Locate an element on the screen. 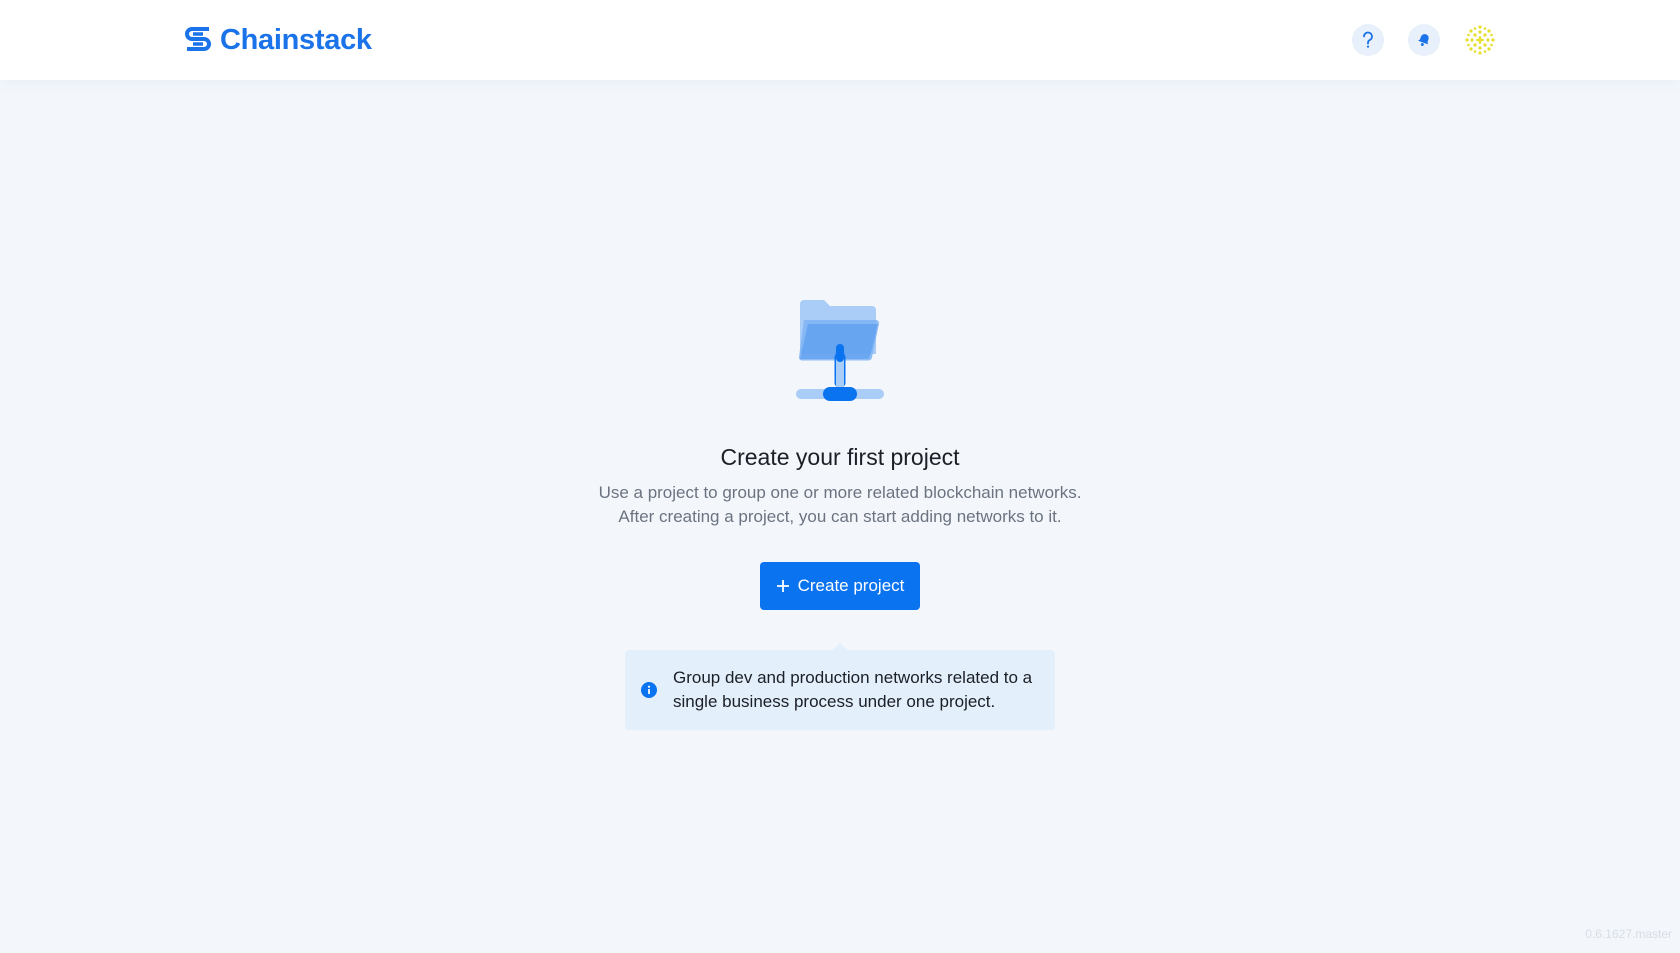 The image size is (1680, 953). version-label: 0.6.1627.master is located at coordinates (1628, 934).